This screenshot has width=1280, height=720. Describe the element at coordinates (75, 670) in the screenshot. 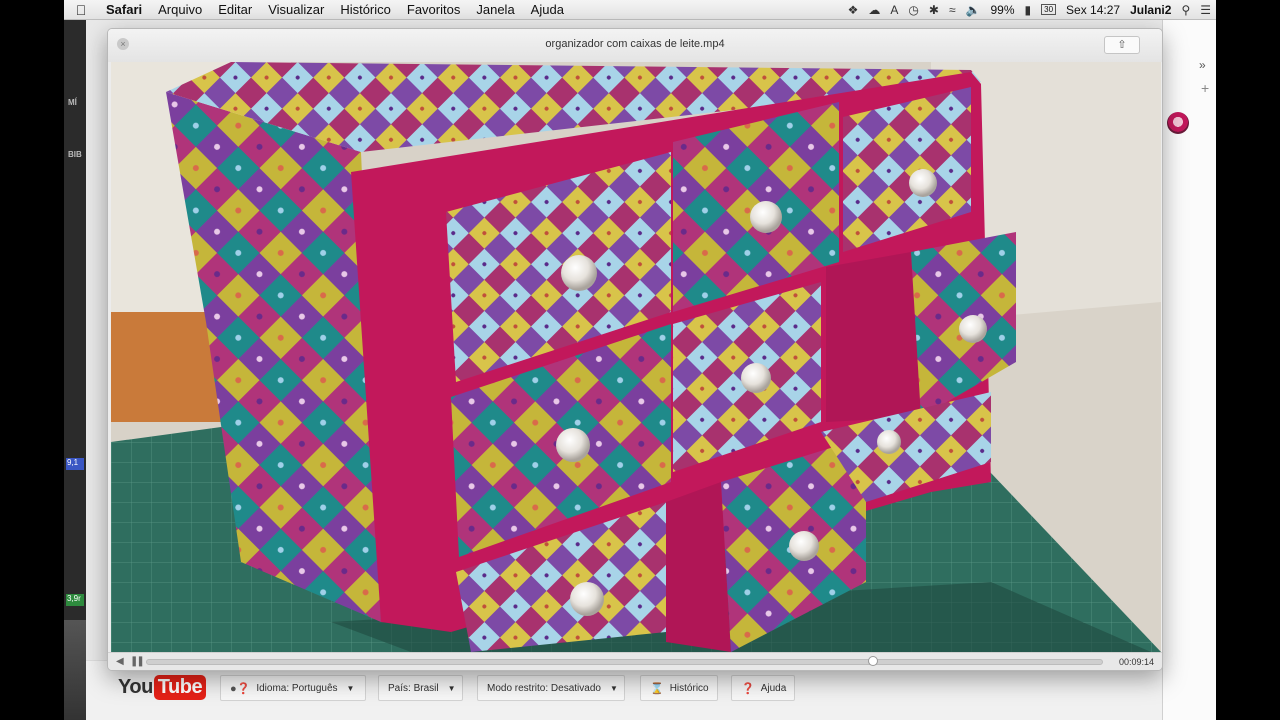

I see `bg-thumbnail` at that location.